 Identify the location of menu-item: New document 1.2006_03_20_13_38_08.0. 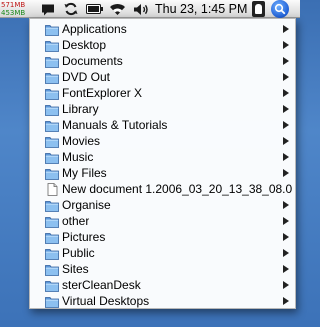
(162, 189).